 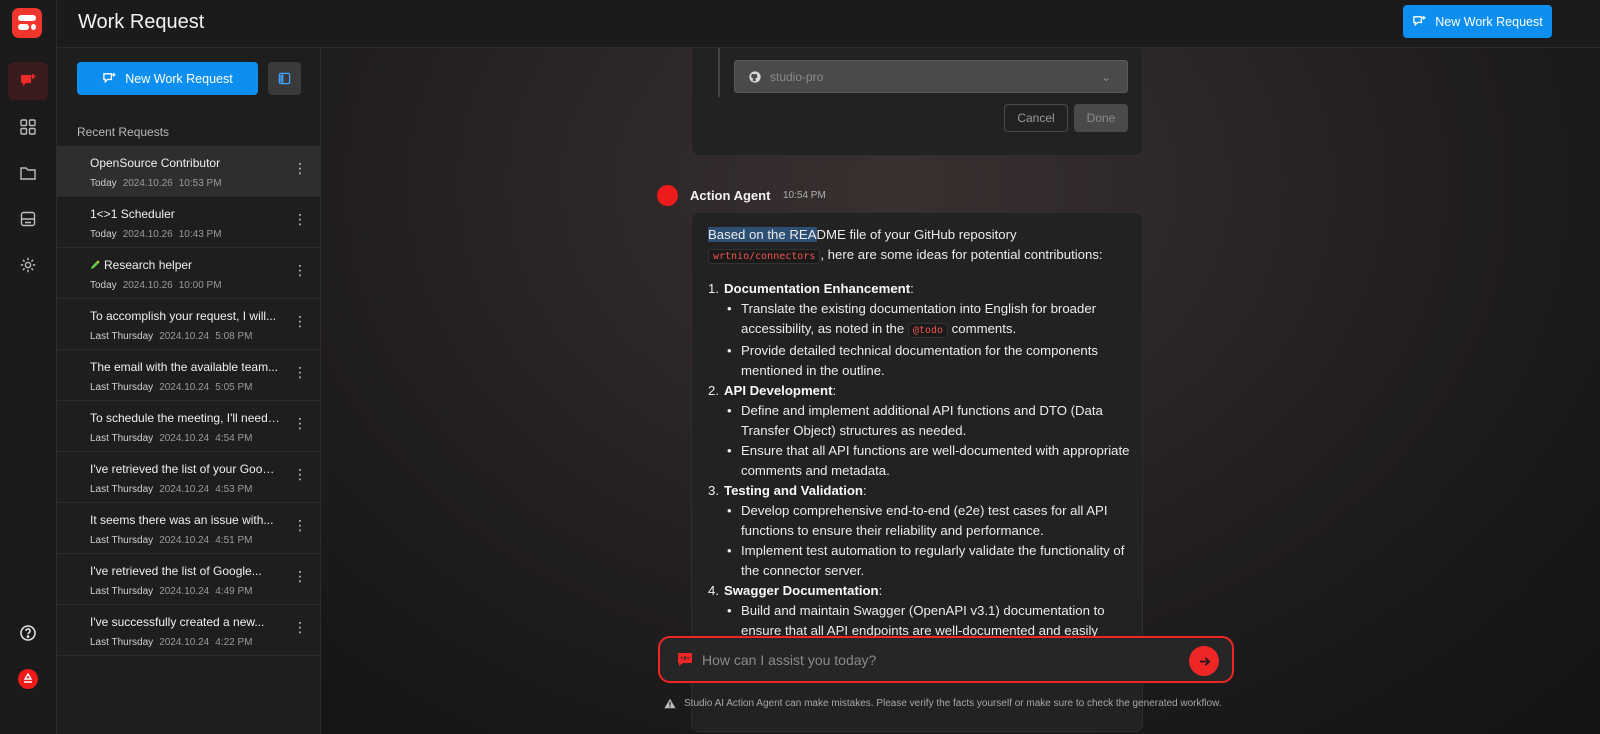 I want to click on collapse-panel-button, so click(x=284, y=78).